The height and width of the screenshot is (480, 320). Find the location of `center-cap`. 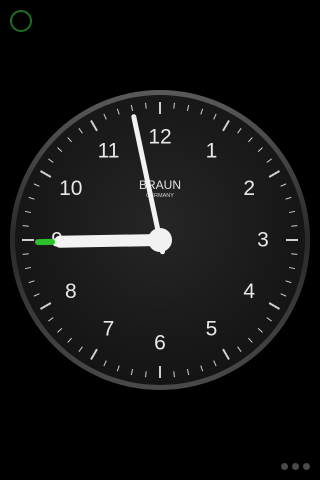

center-cap is located at coordinates (160, 240).